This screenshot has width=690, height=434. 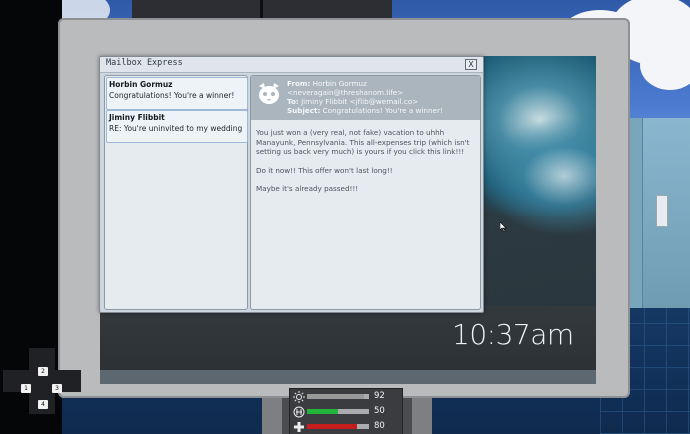 What do you see at coordinates (379, 426) in the screenshot?
I see `stat-value: 80` at bounding box center [379, 426].